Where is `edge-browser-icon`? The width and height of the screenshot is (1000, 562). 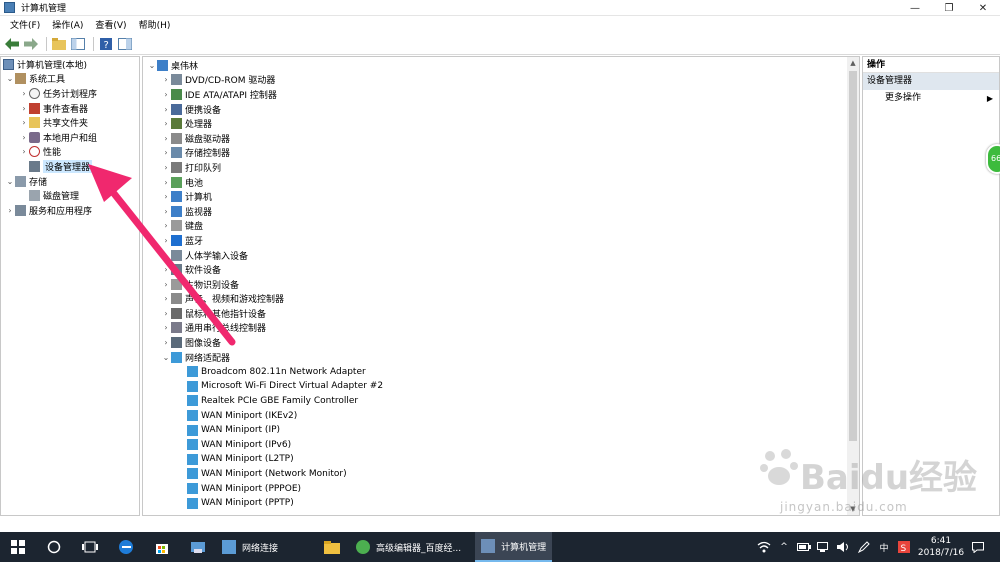
edge-browser-icon is located at coordinates (126, 547).